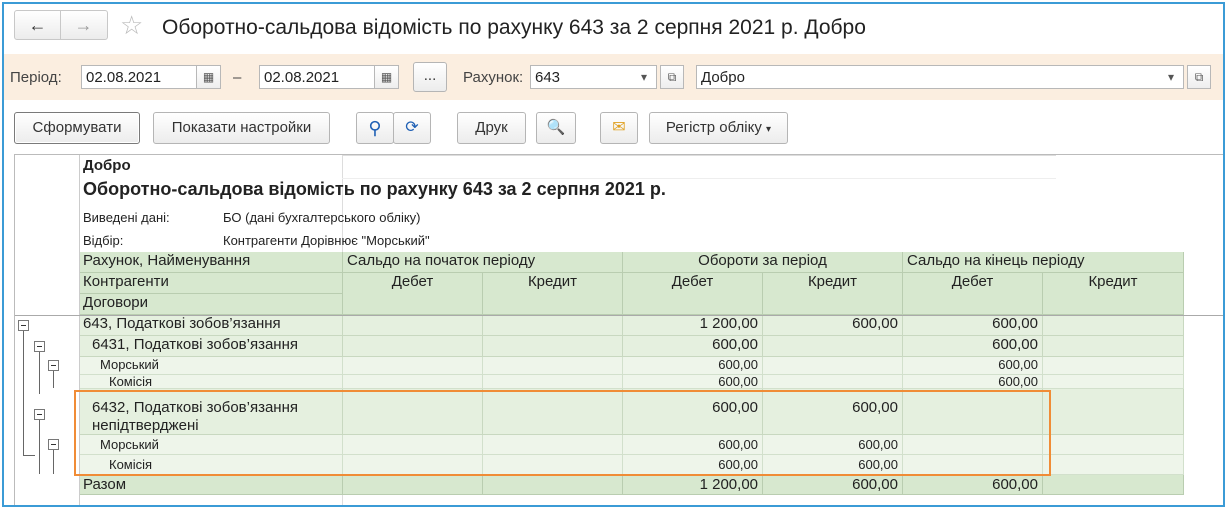 The height and width of the screenshot is (511, 1229). What do you see at coordinates (39, 346) in the screenshot?
I see `collapse-group-6431-icon` at bounding box center [39, 346].